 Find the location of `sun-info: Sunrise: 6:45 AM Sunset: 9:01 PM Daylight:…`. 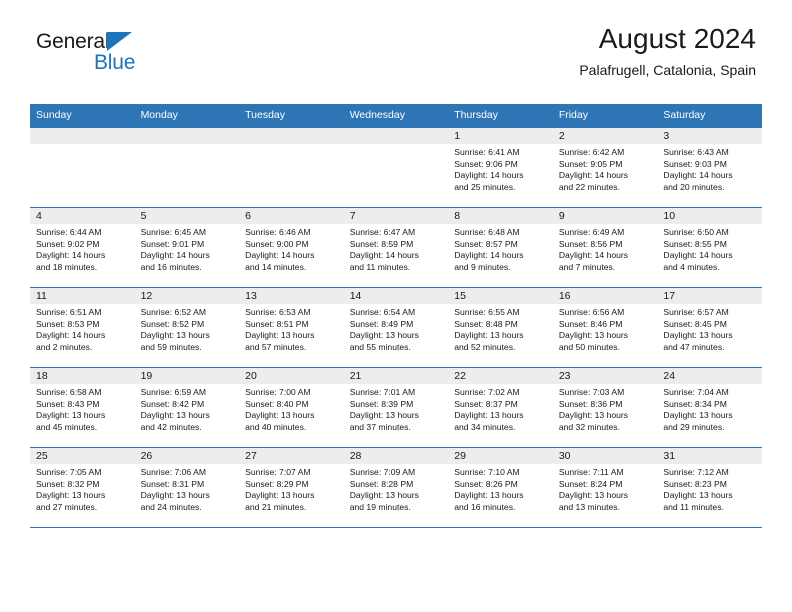

sun-info: Sunrise: 6:45 AM Sunset: 9:01 PM Daylight:… is located at coordinates (187, 248).